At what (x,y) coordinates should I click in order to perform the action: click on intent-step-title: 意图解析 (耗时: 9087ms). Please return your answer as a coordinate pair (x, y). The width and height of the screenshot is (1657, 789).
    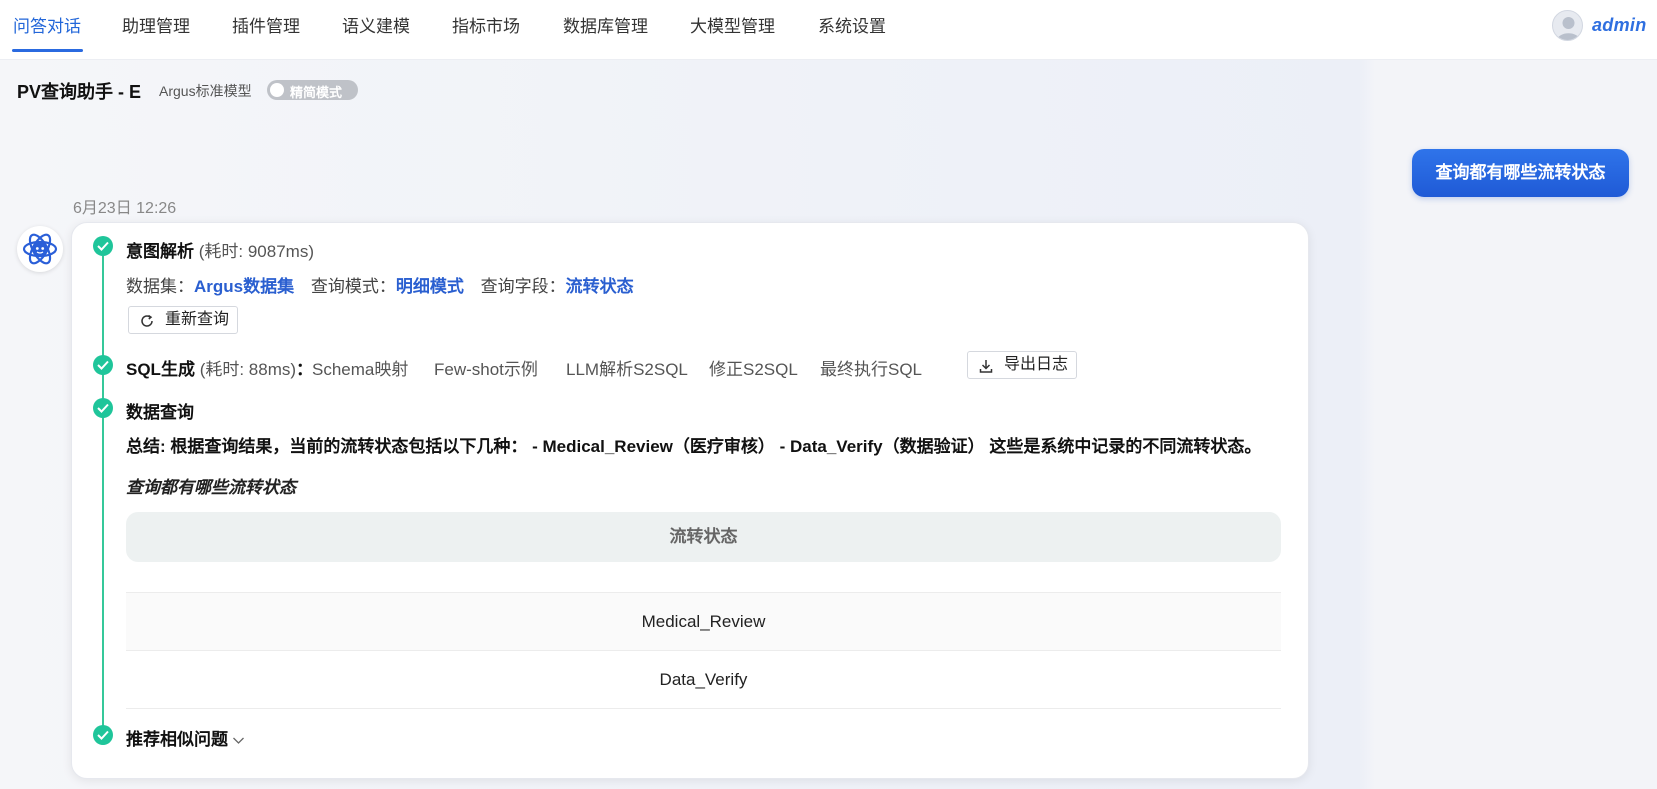
    Looking at the image, I should click on (220, 249).